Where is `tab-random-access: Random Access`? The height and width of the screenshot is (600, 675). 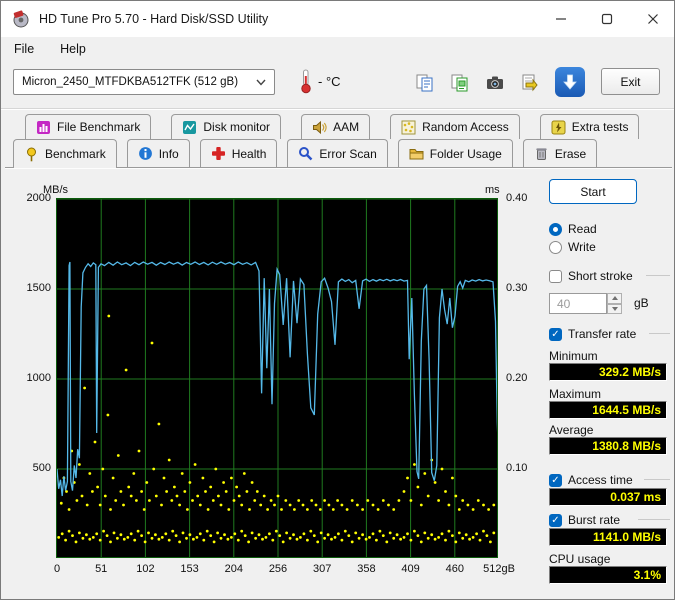
tab-random-access: Random Access is located at coordinates (455, 126).